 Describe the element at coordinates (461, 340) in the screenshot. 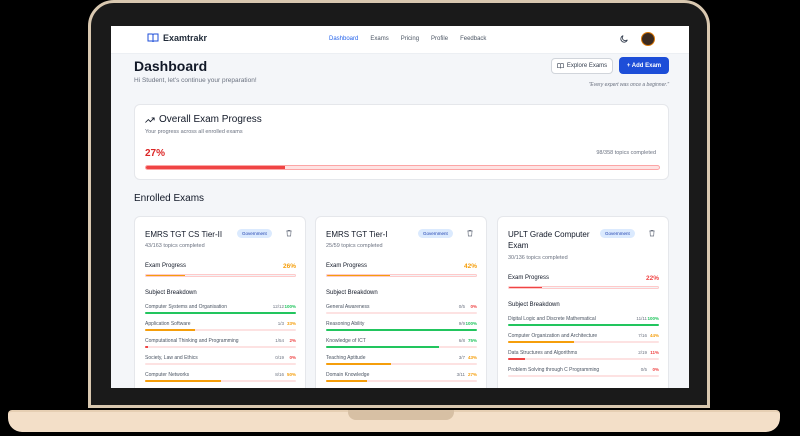

I see `subject-count: 6/8` at that location.